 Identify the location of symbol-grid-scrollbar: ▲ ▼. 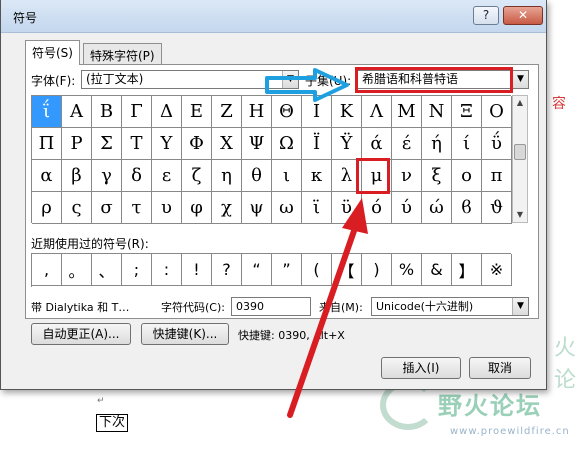
(520, 159).